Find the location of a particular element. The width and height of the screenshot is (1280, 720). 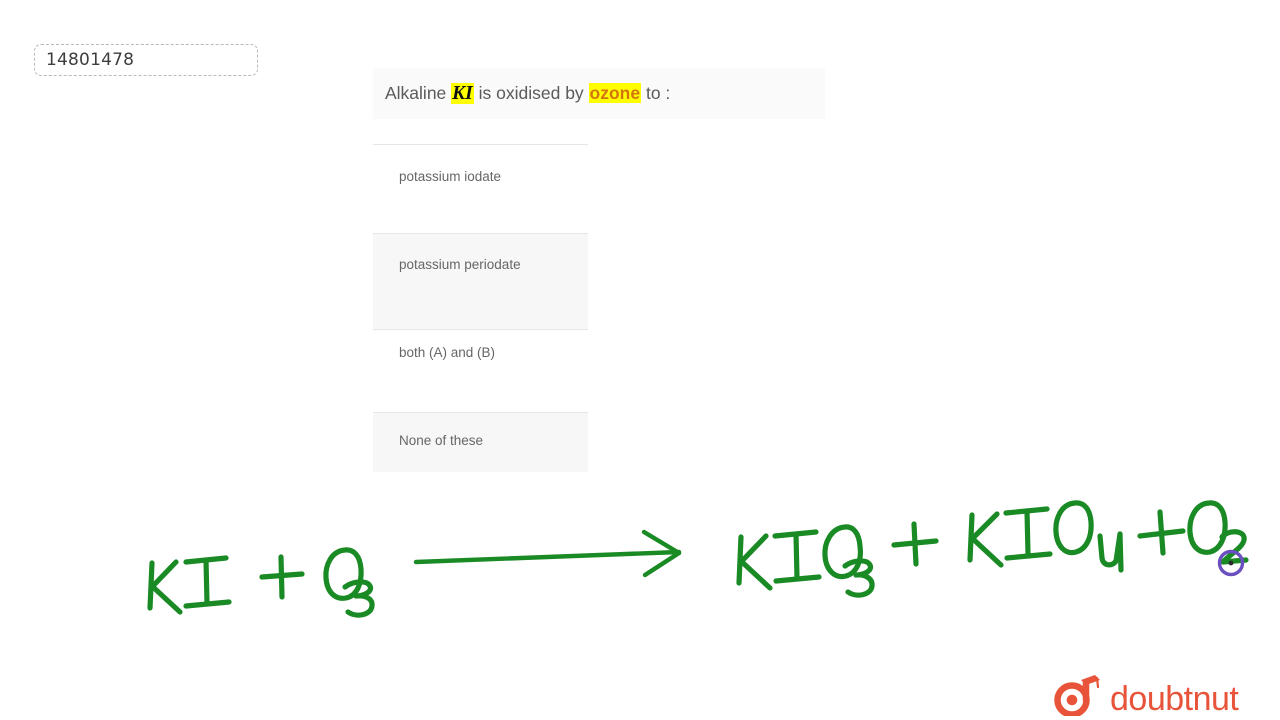

hw-token-o2 is located at coordinates (1218, 532).